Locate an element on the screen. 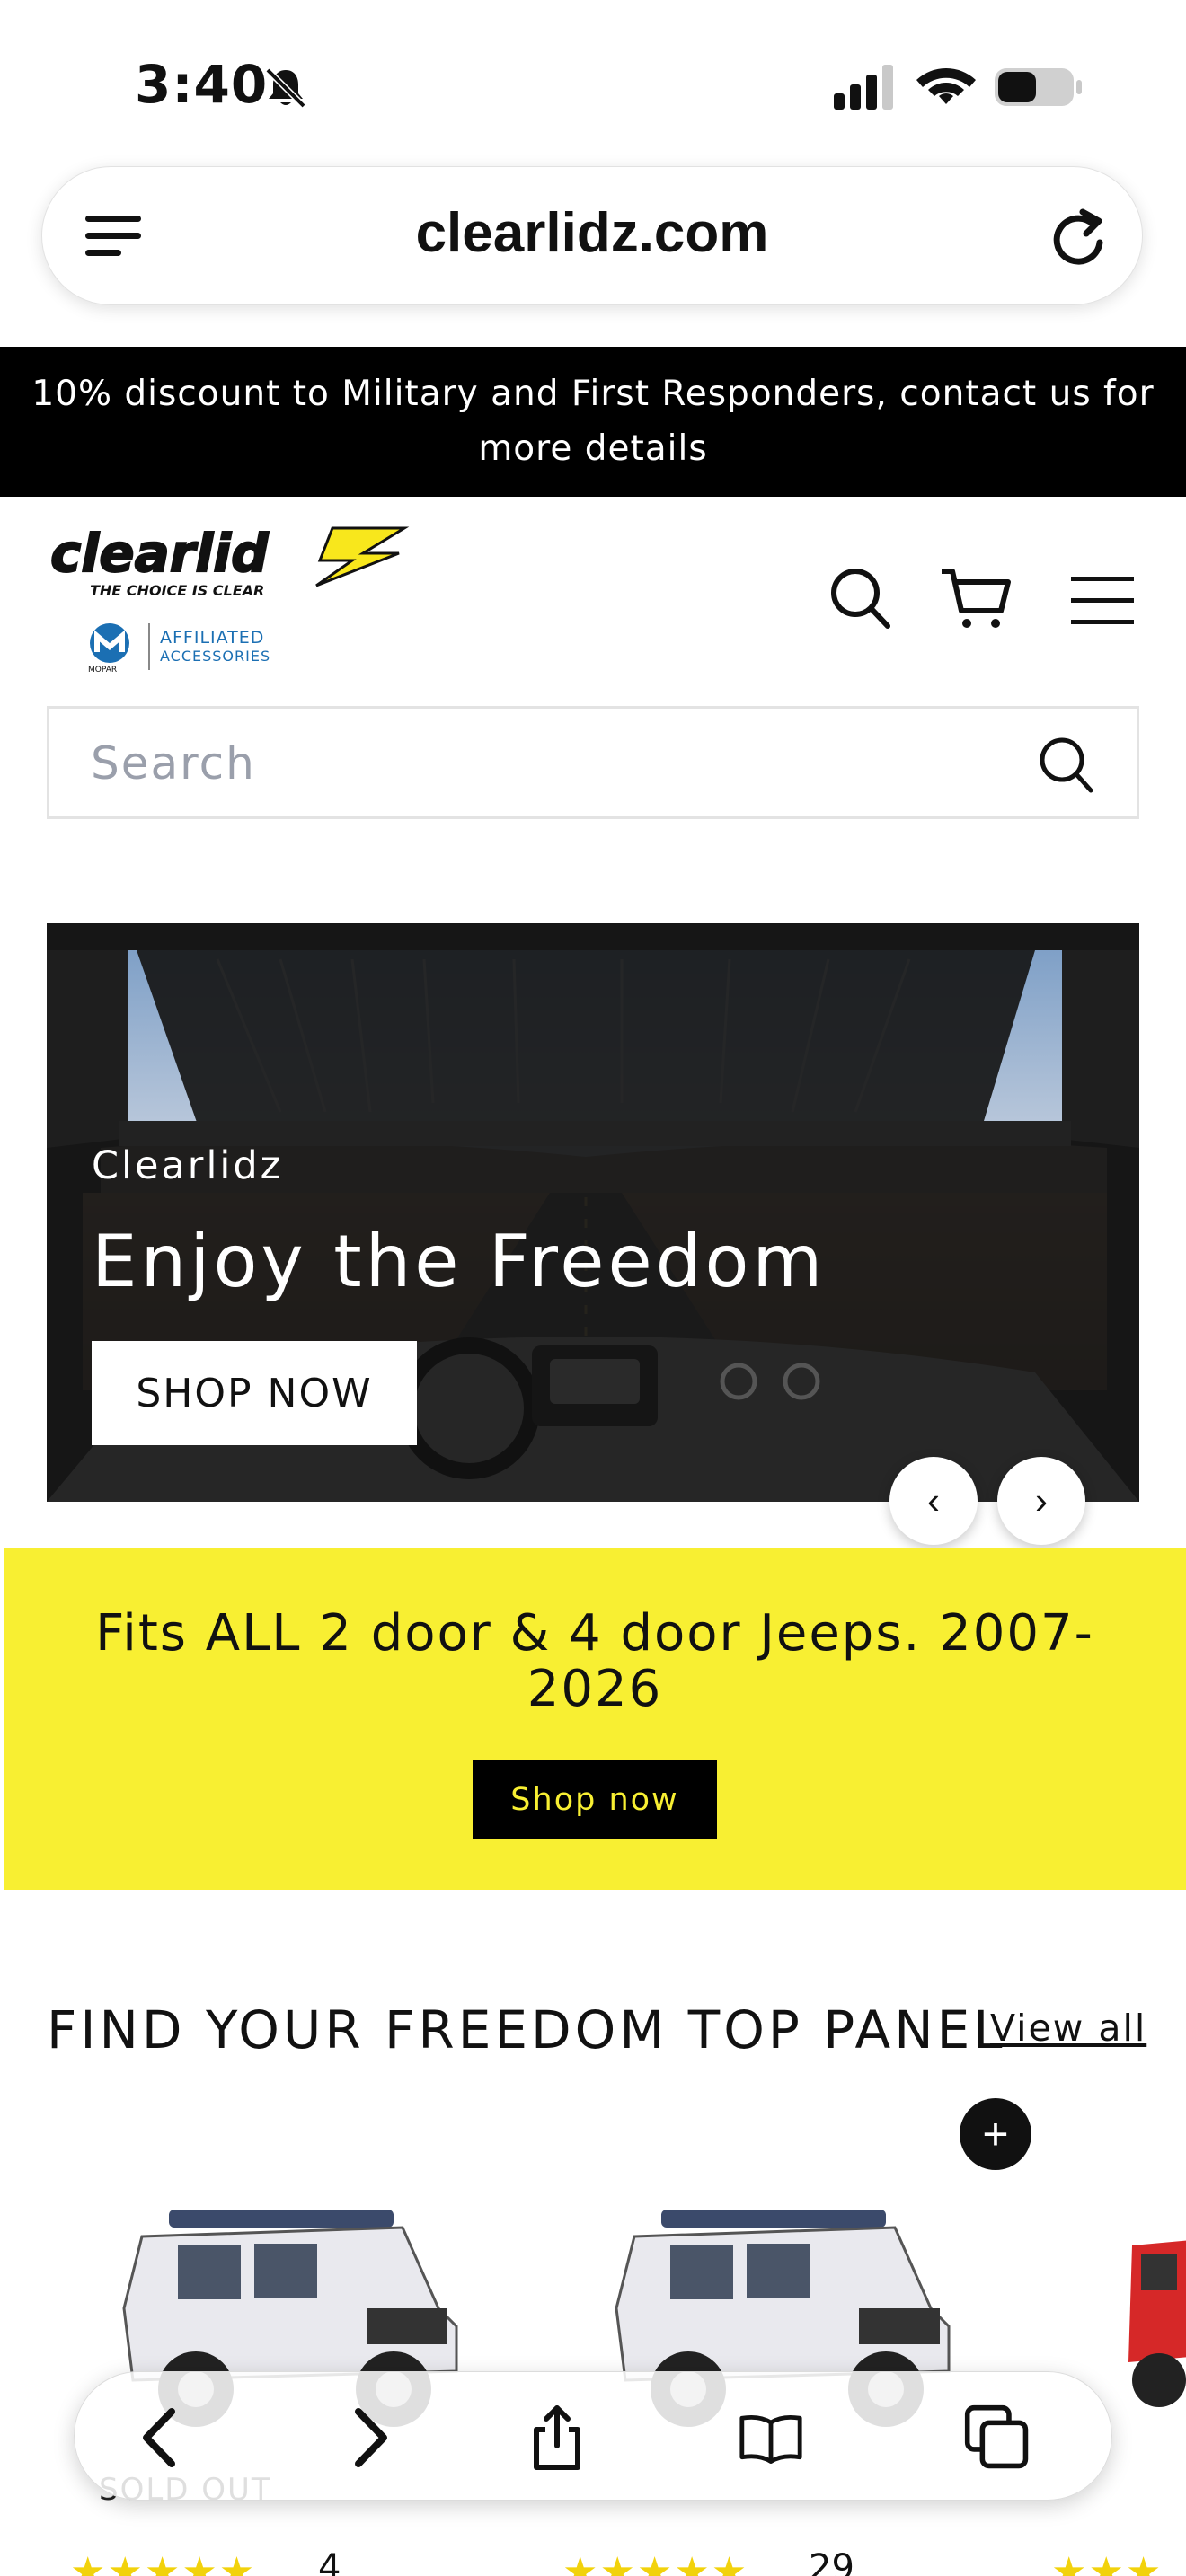 The height and width of the screenshot is (2576, 1186). address-bar: clearlidz.com is located at coordinates (592, 235).